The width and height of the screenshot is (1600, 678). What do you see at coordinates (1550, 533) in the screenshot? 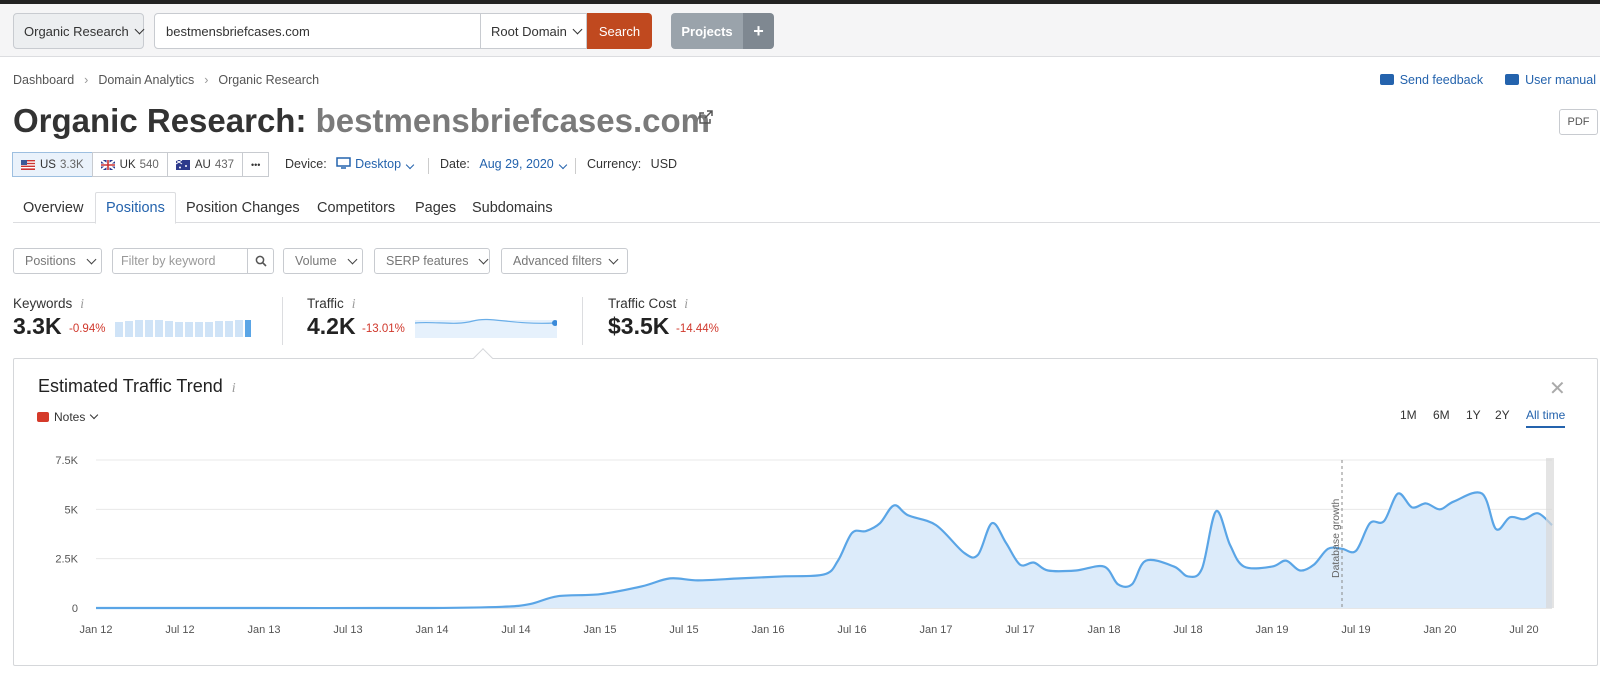
I see `current-period-marker` at bounding box center [1550, 533].